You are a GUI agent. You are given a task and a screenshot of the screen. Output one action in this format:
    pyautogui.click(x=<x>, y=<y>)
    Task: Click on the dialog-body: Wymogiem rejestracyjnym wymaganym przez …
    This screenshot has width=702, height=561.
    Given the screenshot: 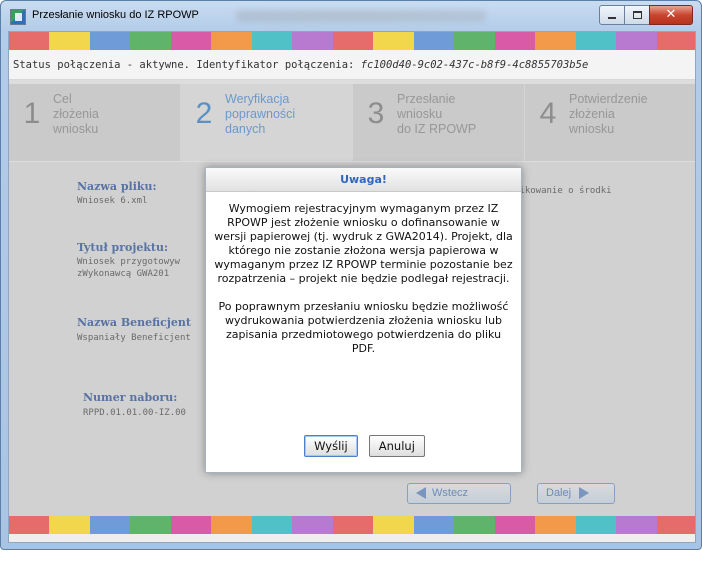 What is the action you would take?
    pyautogui.click(x=363, y=274)
    